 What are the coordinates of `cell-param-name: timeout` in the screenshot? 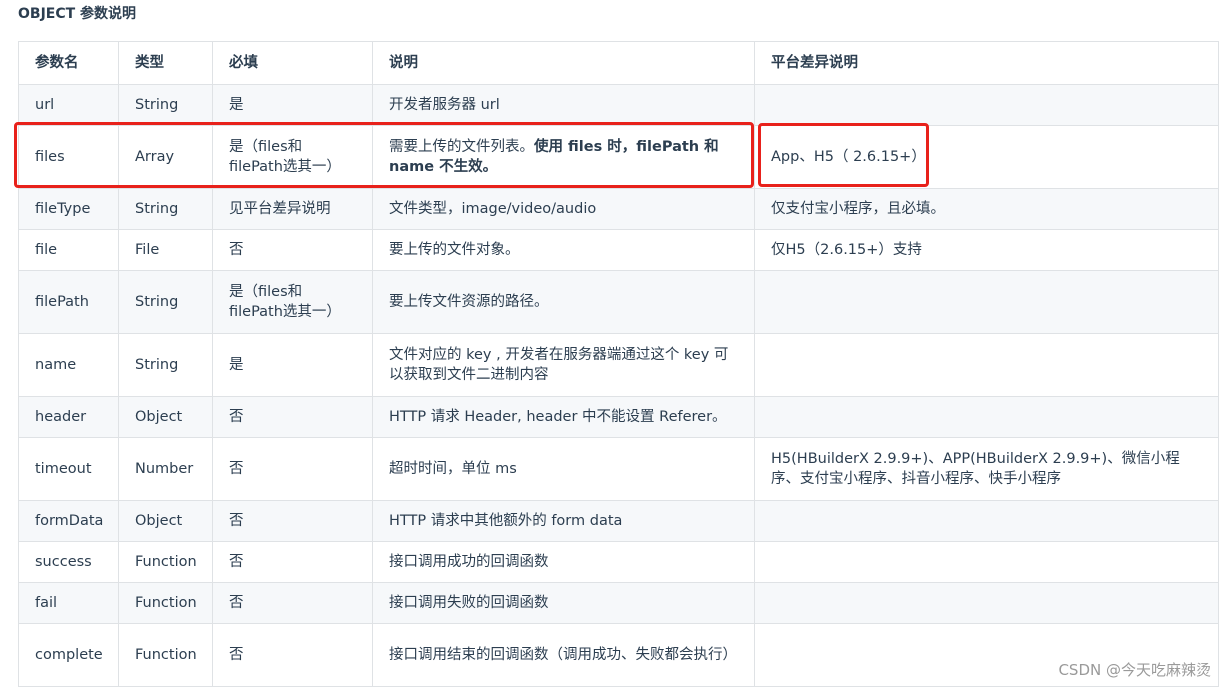 It's located at (68, 469).